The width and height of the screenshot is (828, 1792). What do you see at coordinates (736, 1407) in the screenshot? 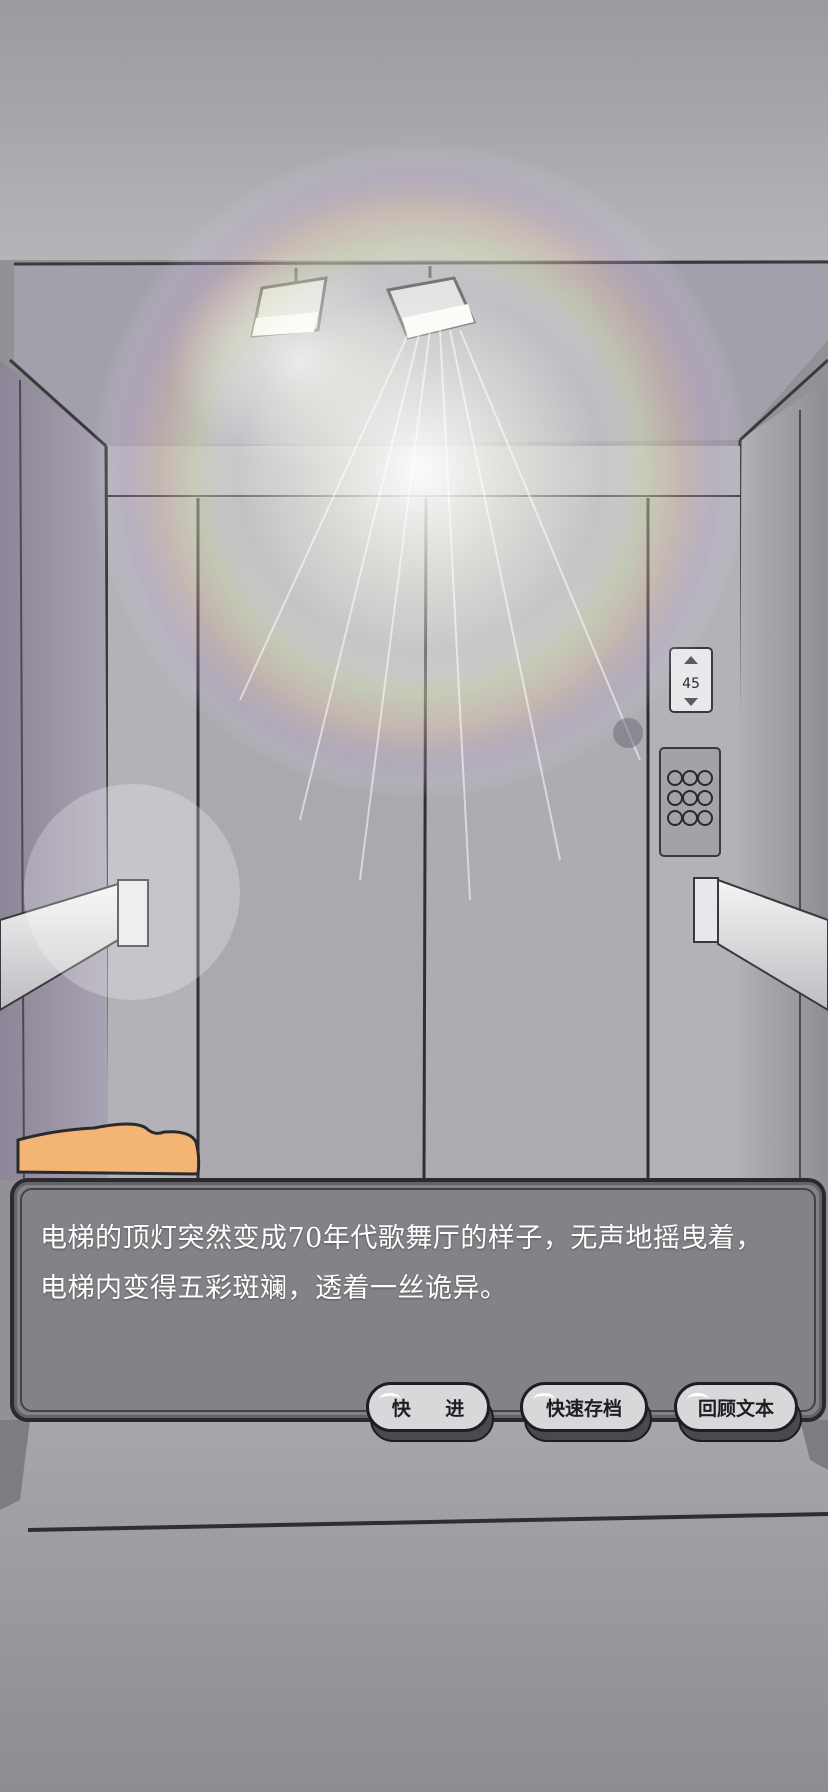
I see `review-text-button-label: 回顾文本` at bounding box center [736, 1407].